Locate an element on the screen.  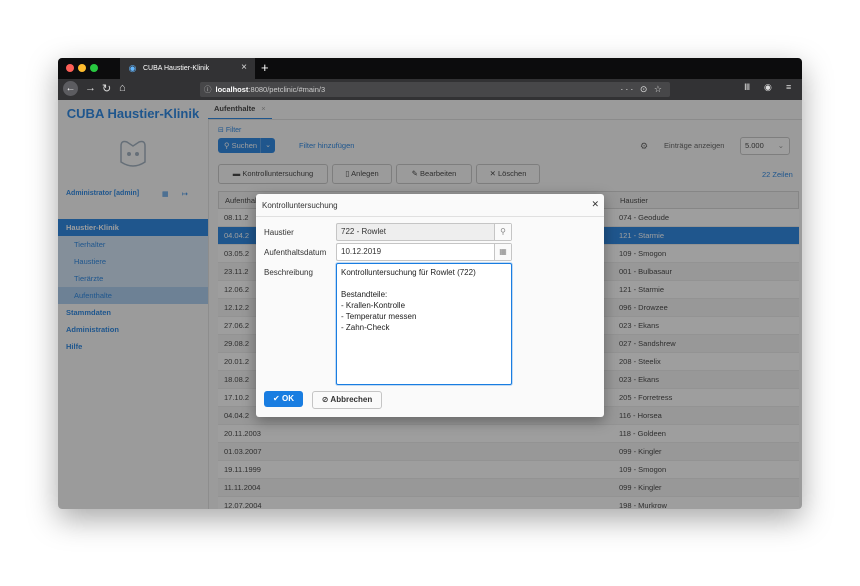
pet-value: 722 - Rowlet is located at coordinates (363, 231).